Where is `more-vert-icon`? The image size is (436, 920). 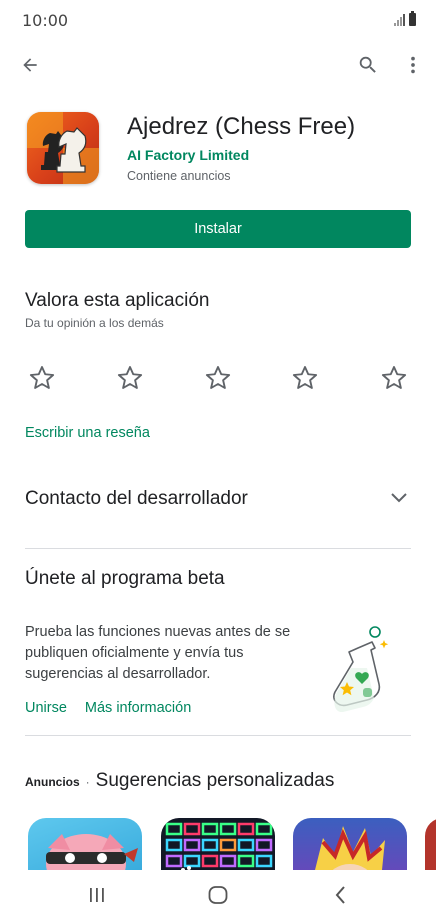
more-vert-icon is located at coordinates (413, 65).